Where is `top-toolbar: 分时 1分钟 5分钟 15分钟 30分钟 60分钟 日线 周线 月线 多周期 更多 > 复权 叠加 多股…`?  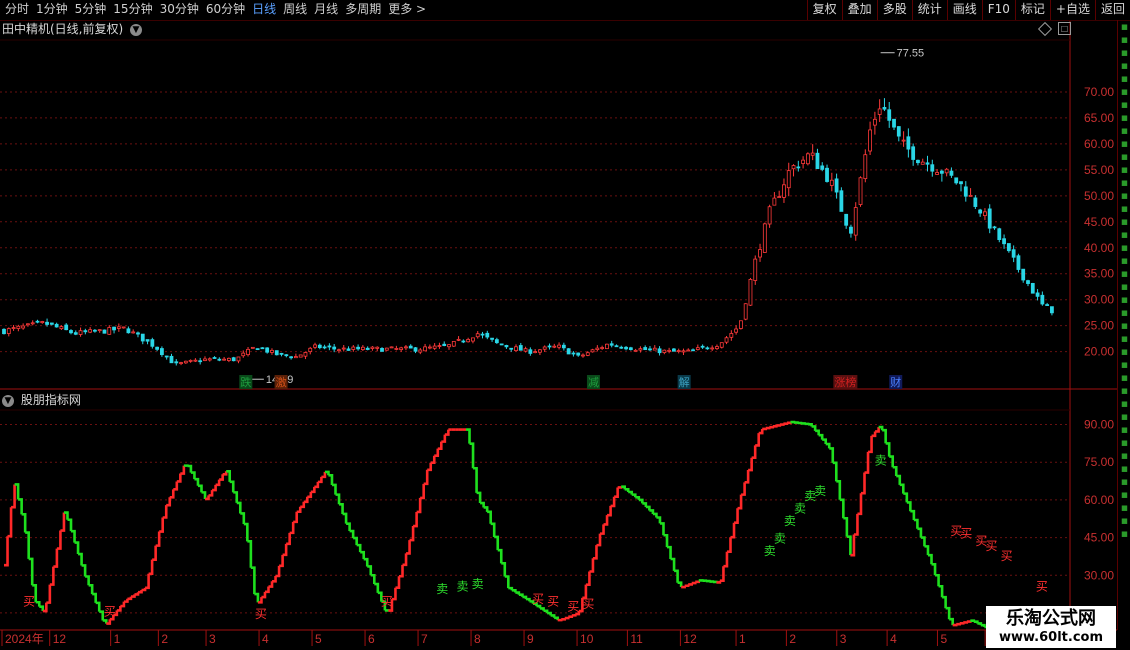 top-toolbar: 分时 1分钟 5分钟 15分钟 30分钟 60分钟 日线 周线 月线 多周期 更多 > 复权 叠加 多股… is located at coordinates (565, 10).